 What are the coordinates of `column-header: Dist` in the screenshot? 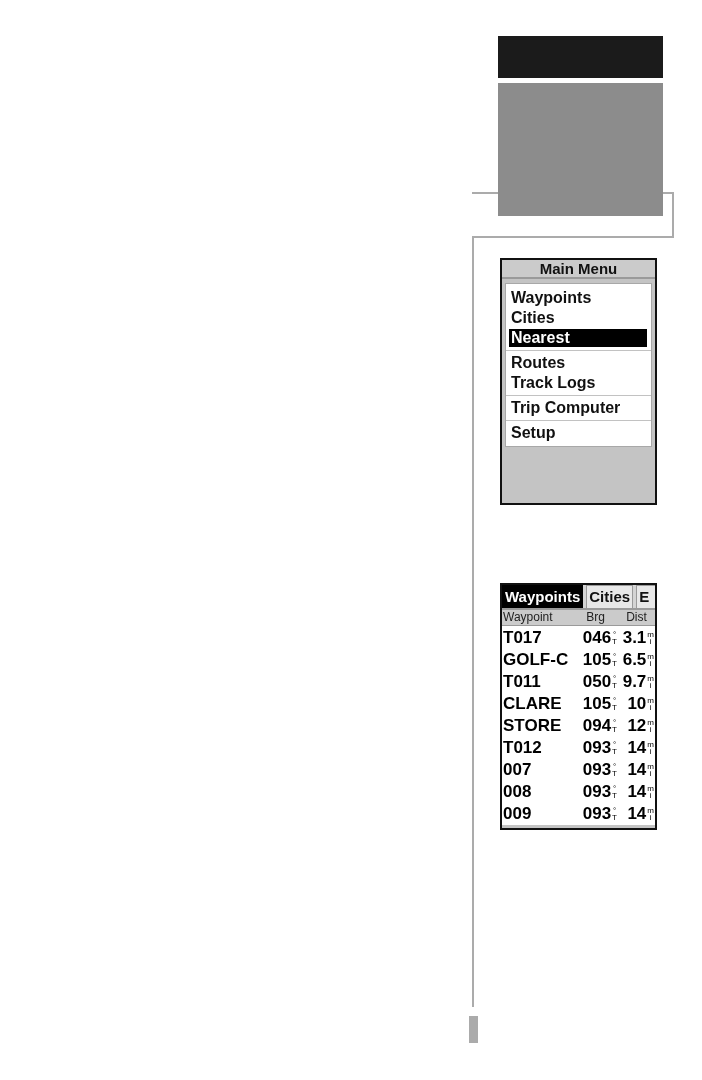 It's located at (636, 617).